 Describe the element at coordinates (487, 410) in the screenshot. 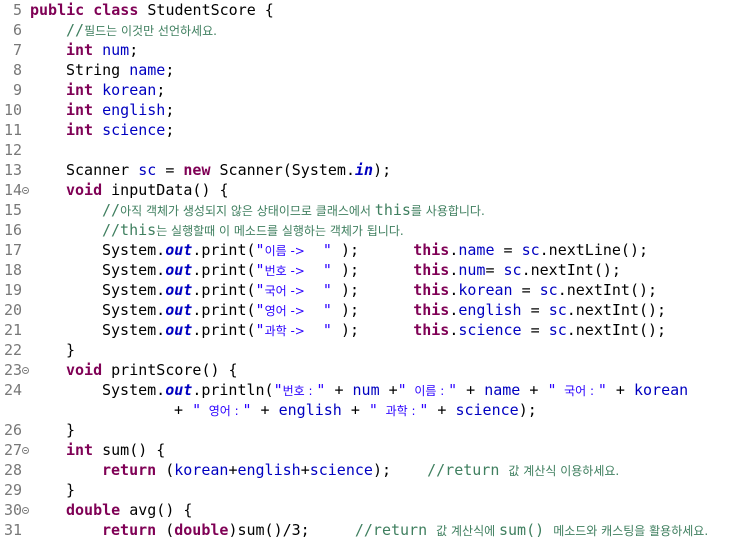

I see `code-token: science` at that location.